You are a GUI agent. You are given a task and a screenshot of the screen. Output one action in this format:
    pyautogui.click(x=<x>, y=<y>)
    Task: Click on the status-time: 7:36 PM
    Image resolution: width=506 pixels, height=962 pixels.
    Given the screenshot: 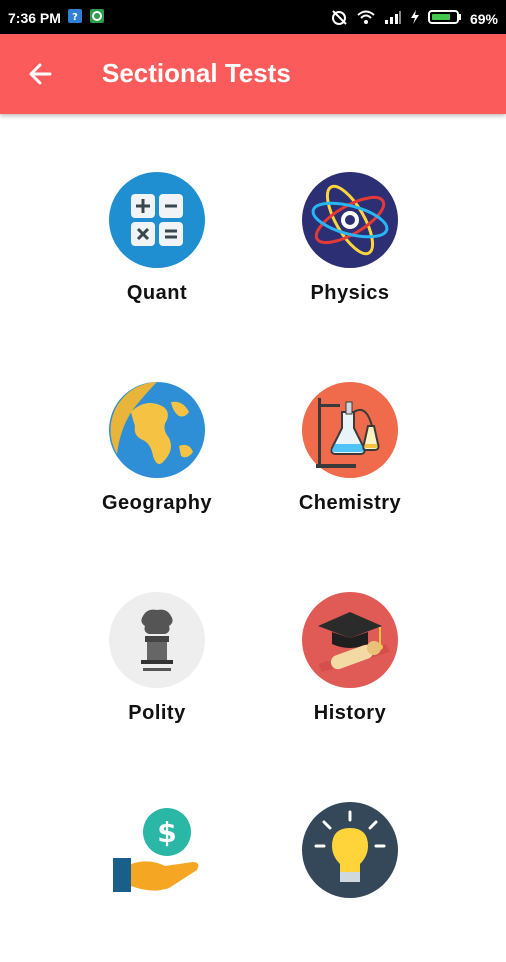 What is the action you would take?
    pyautogui.click(x=34, y=17)
    